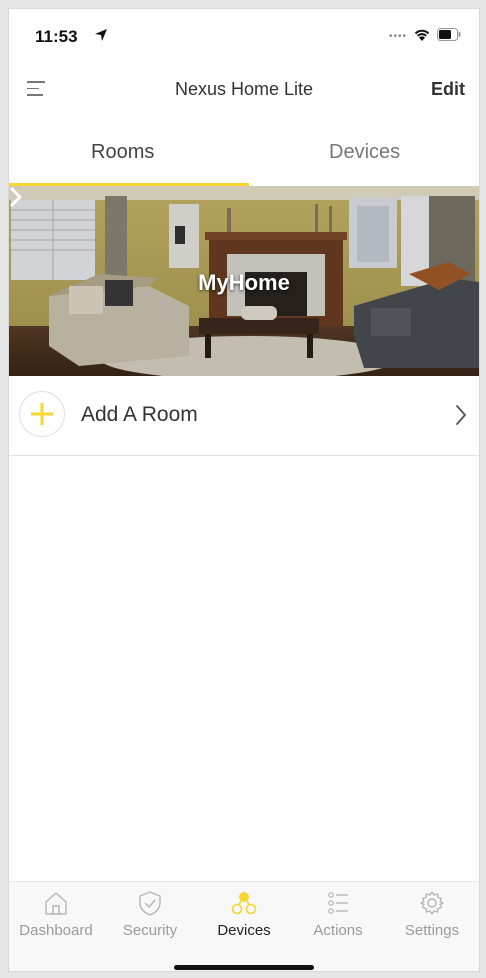 This screenshot has height=978, width=486. What do you see at coordinates (244, 416) in the screenshot?
I see `add-room-row: Add A Room` at bounding box center [244, 416].